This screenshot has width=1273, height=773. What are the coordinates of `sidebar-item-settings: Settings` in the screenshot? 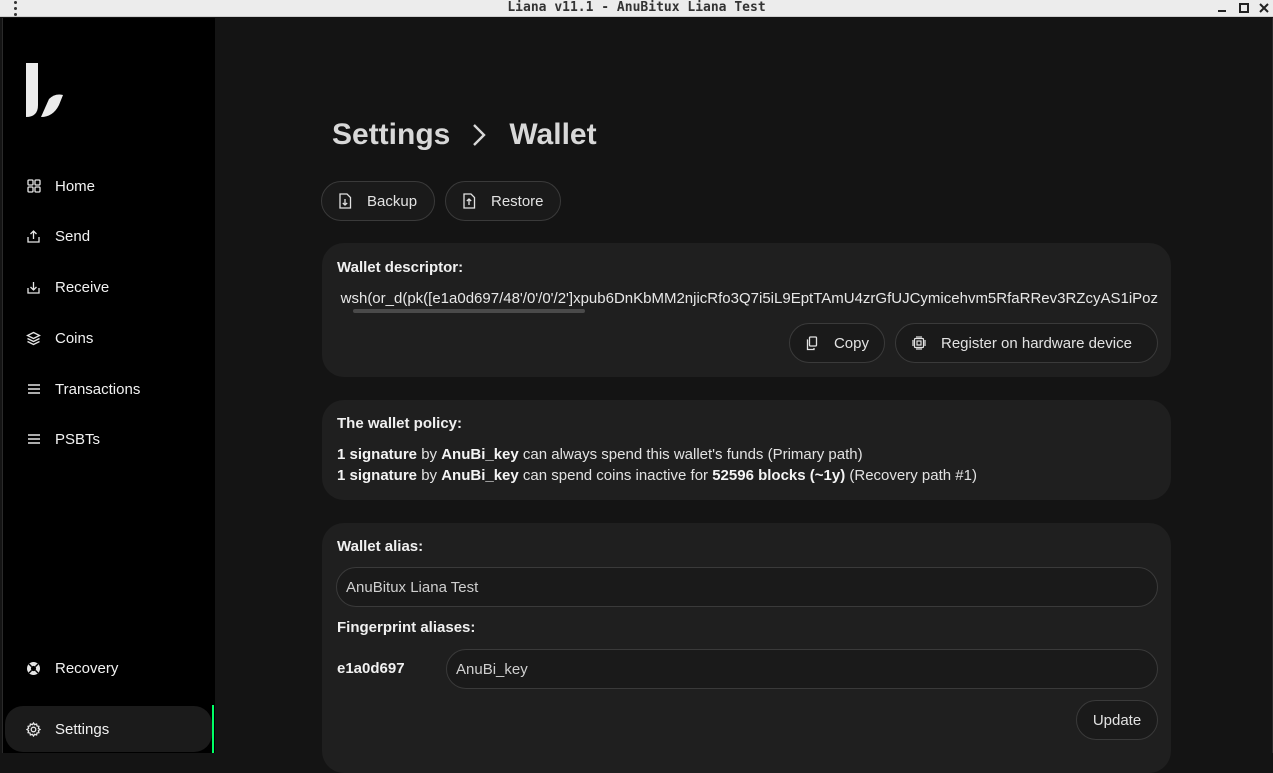 It's located at (108, 729).